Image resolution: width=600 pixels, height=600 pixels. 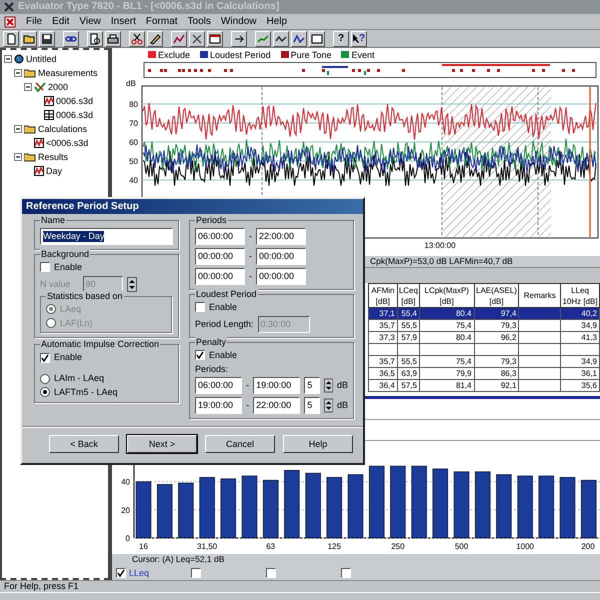 I want to click on checkbox-label: Enable, so click(x=68, y=267).